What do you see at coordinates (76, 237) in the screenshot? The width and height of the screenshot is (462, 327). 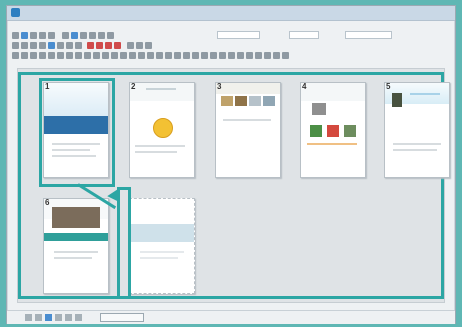 I see `banner` at bounding box center [76, 237].